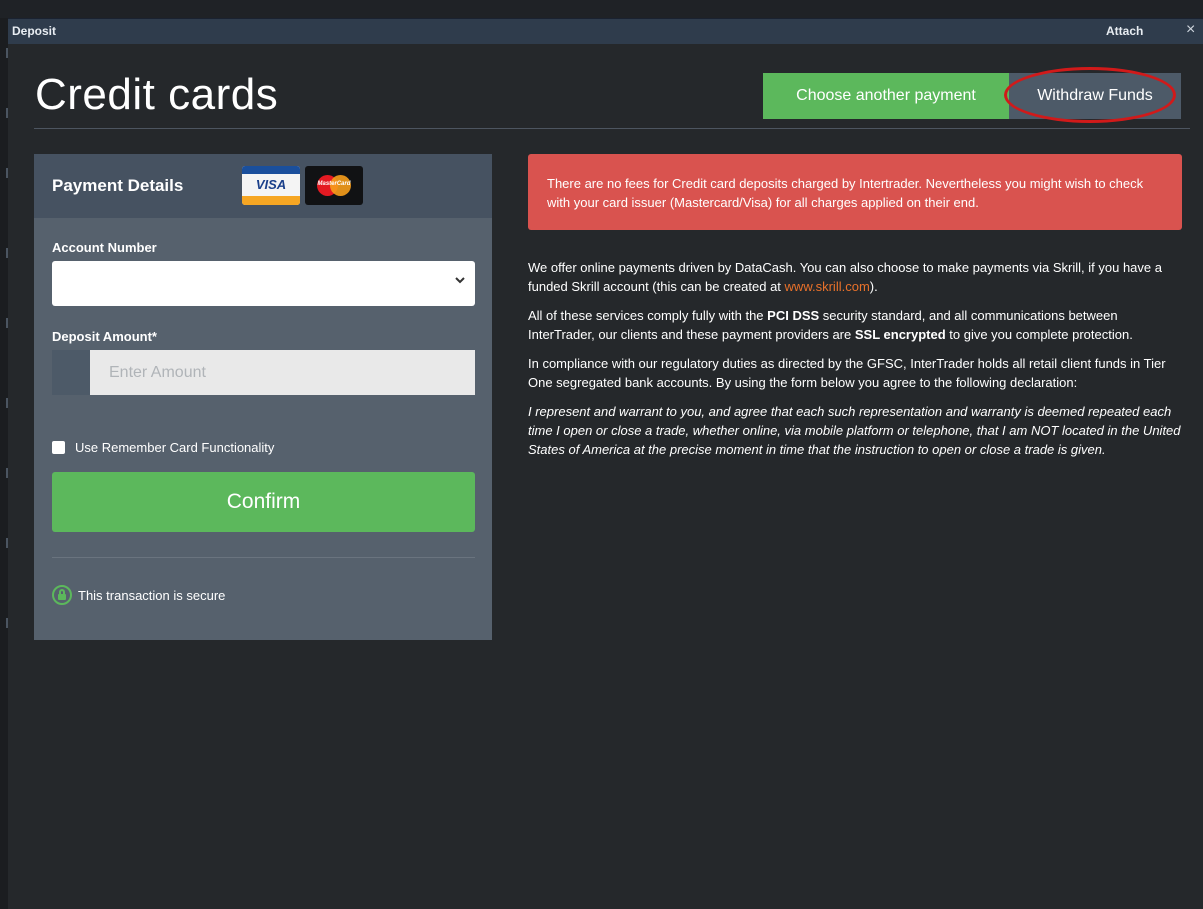 The width and height of the screenshot is (1203, 909). Describe the element at coordinates (62, 595) in the screenshot. I see `lock-icon` at that location.